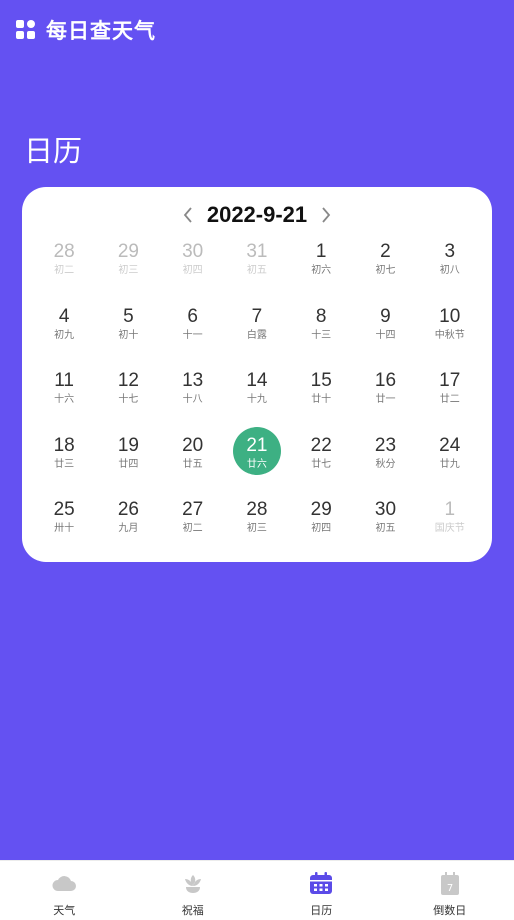 Image resolution: width=514 pixels, height=920 pixels. I want to click on tab-label: 祝福, so click(192, 910).